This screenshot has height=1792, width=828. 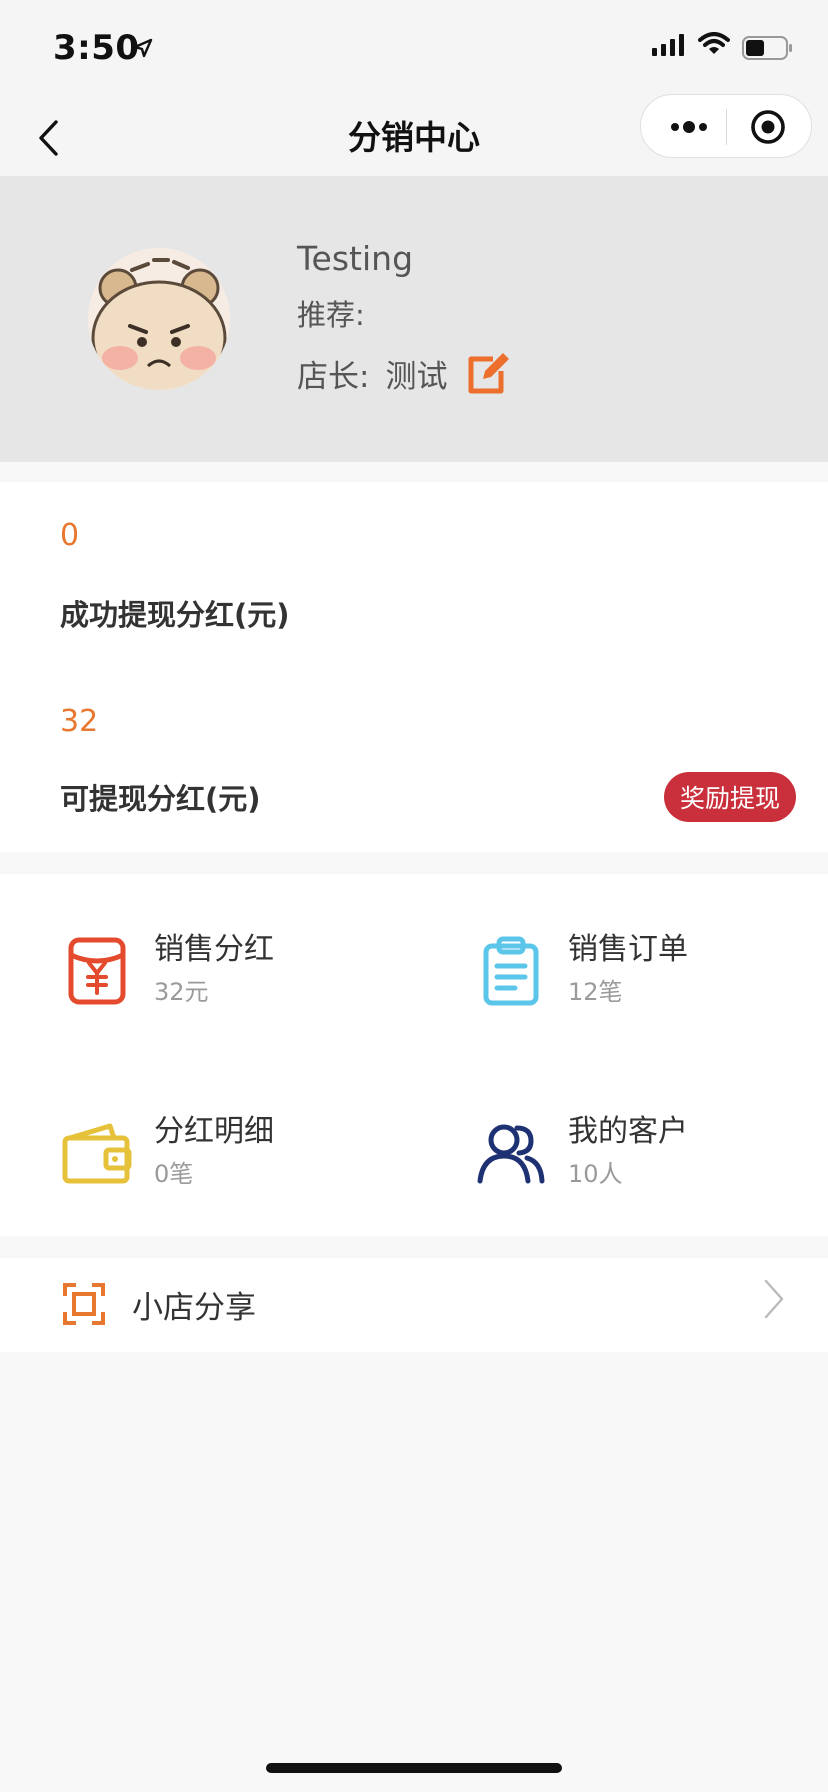 I want to click on grid-item-title: 分红明细, so click(x=214, y=1131).